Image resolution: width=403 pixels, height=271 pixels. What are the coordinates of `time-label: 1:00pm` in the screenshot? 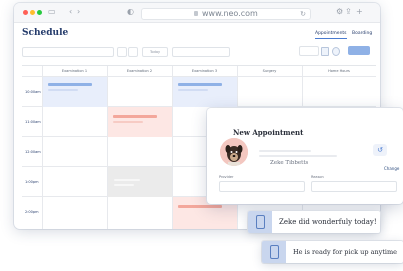 It's located at (32, 182).